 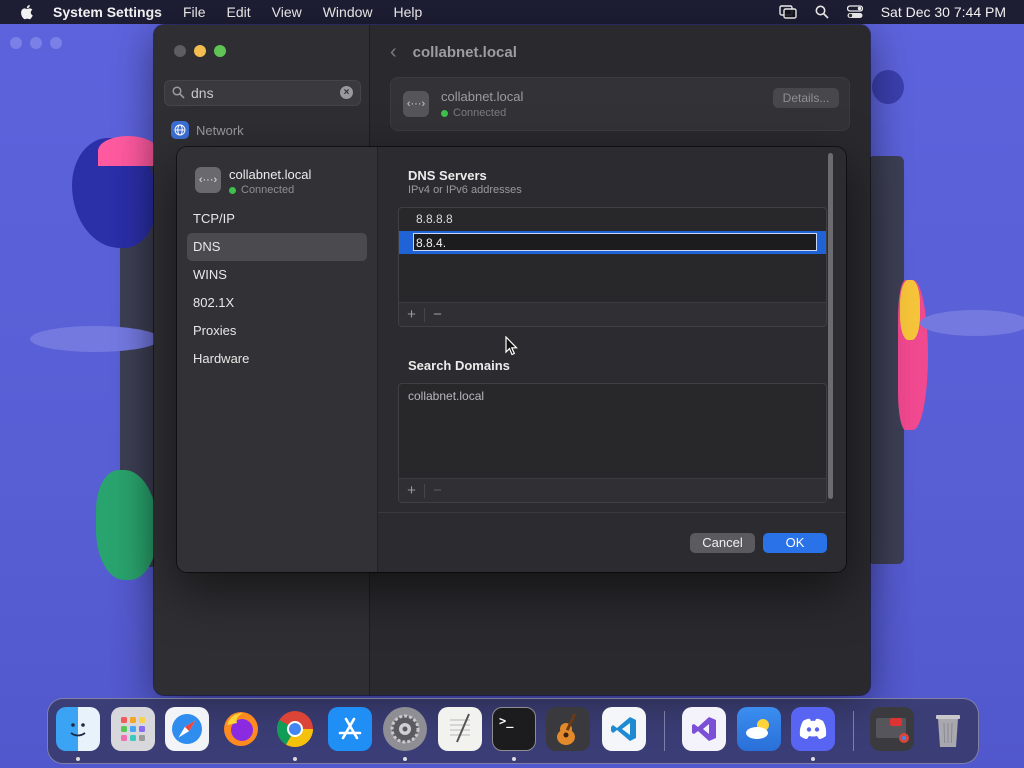 I want to click on sidebar-item-network: Network, so click(x=207, y=130).